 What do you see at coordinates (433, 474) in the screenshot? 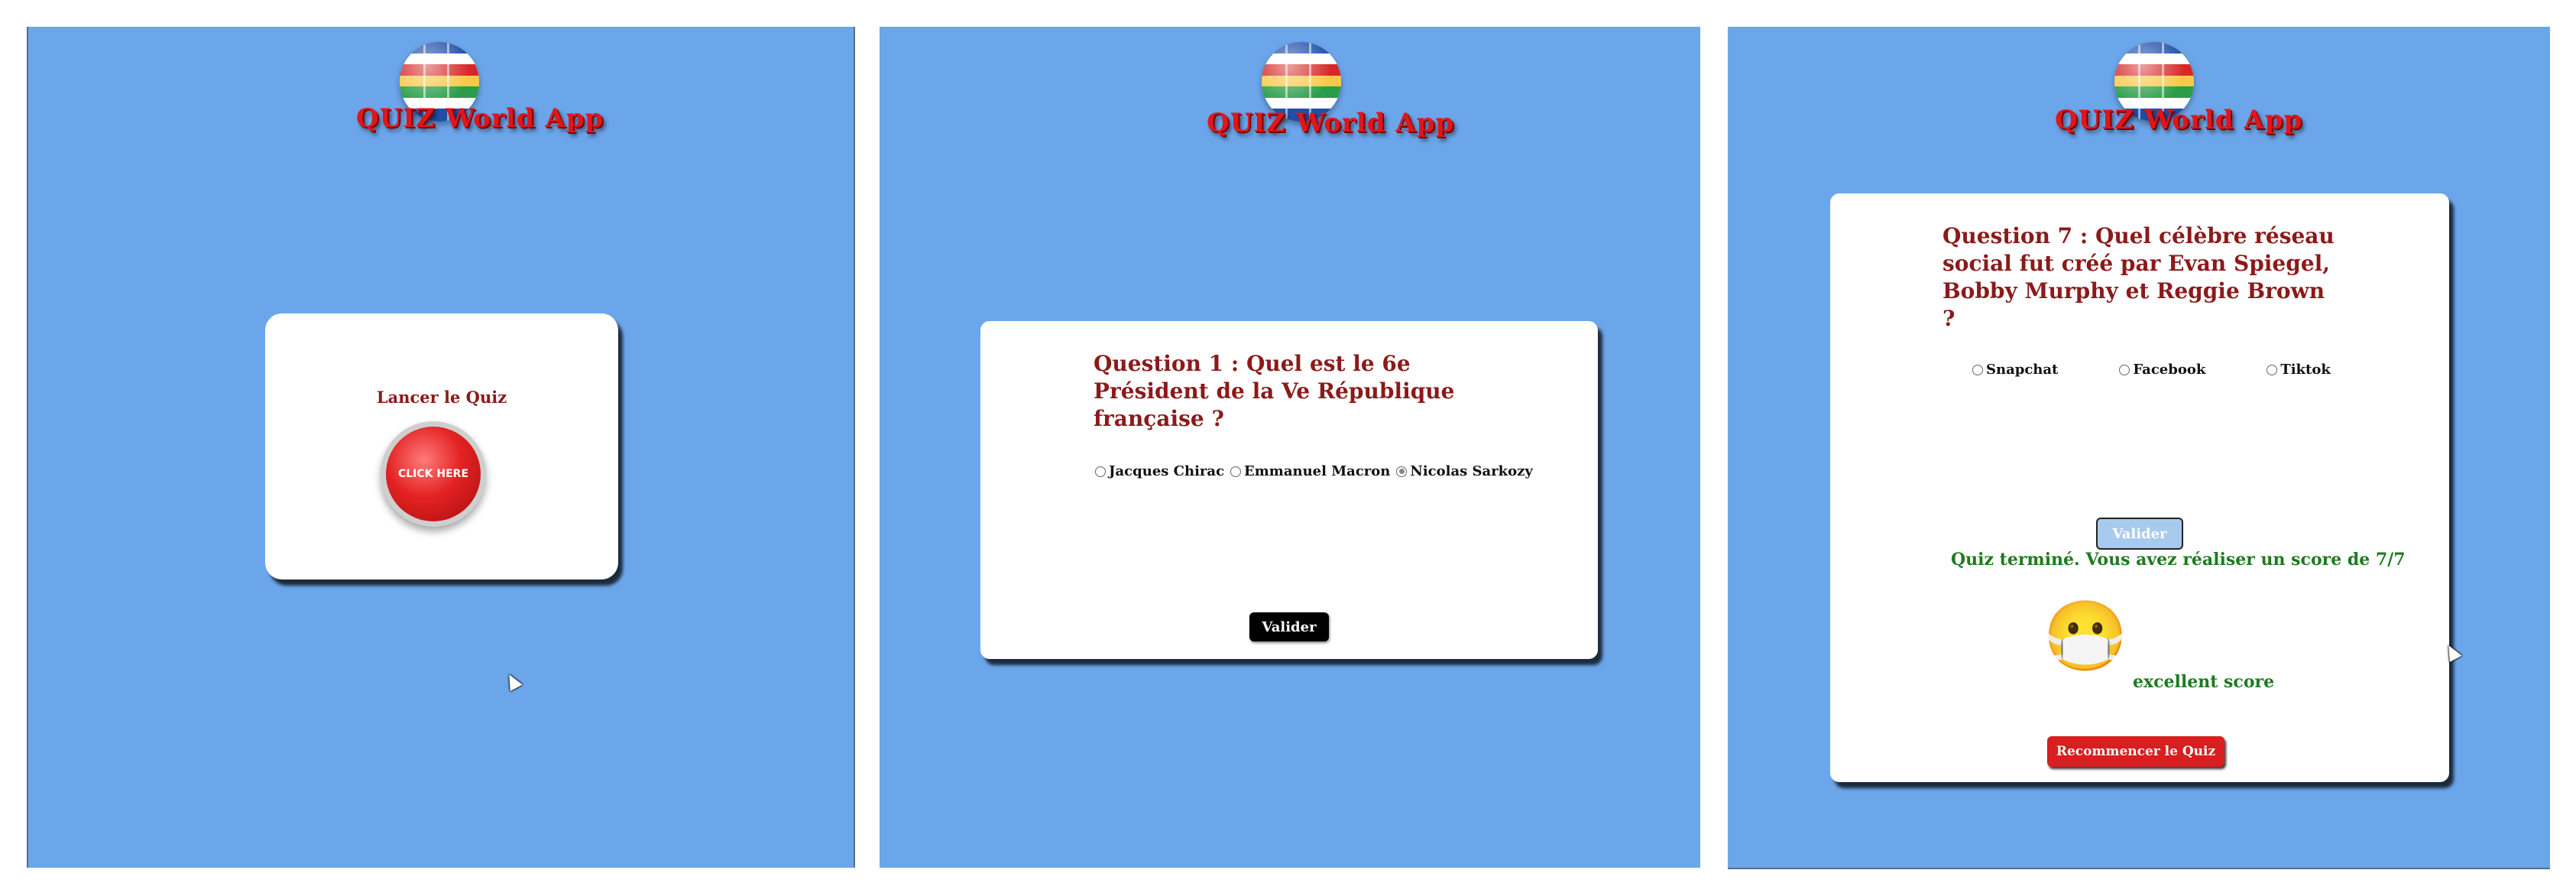
I see `click-here-button: CLICK HERE` at bounding box center [433, 474].